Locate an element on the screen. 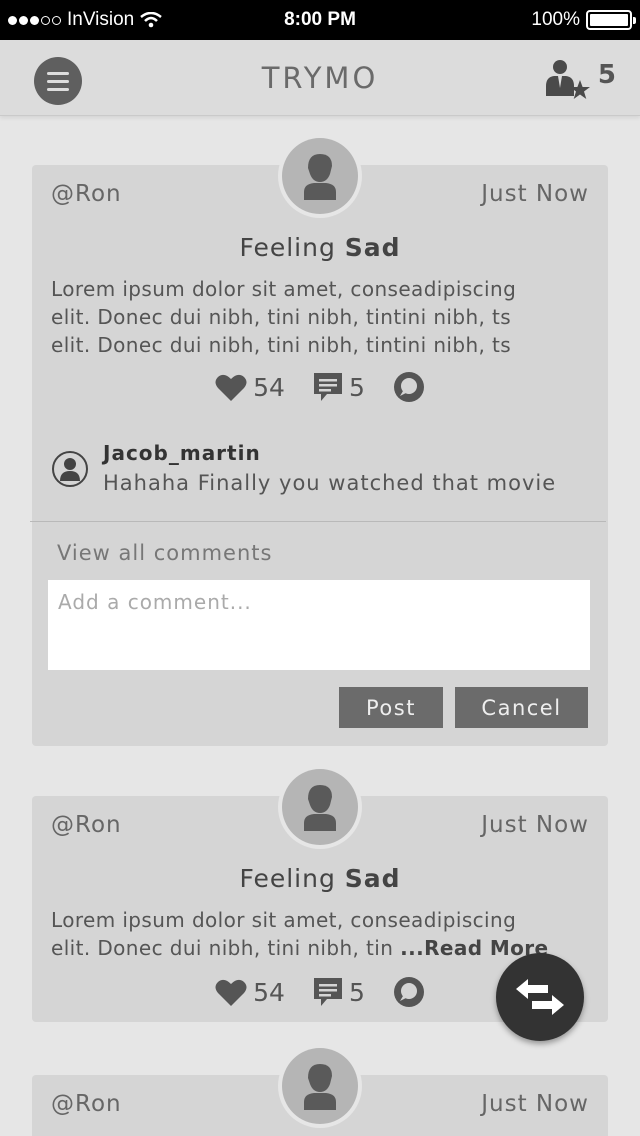  cancel-button: Cancel is located at coordinates (521, 707).